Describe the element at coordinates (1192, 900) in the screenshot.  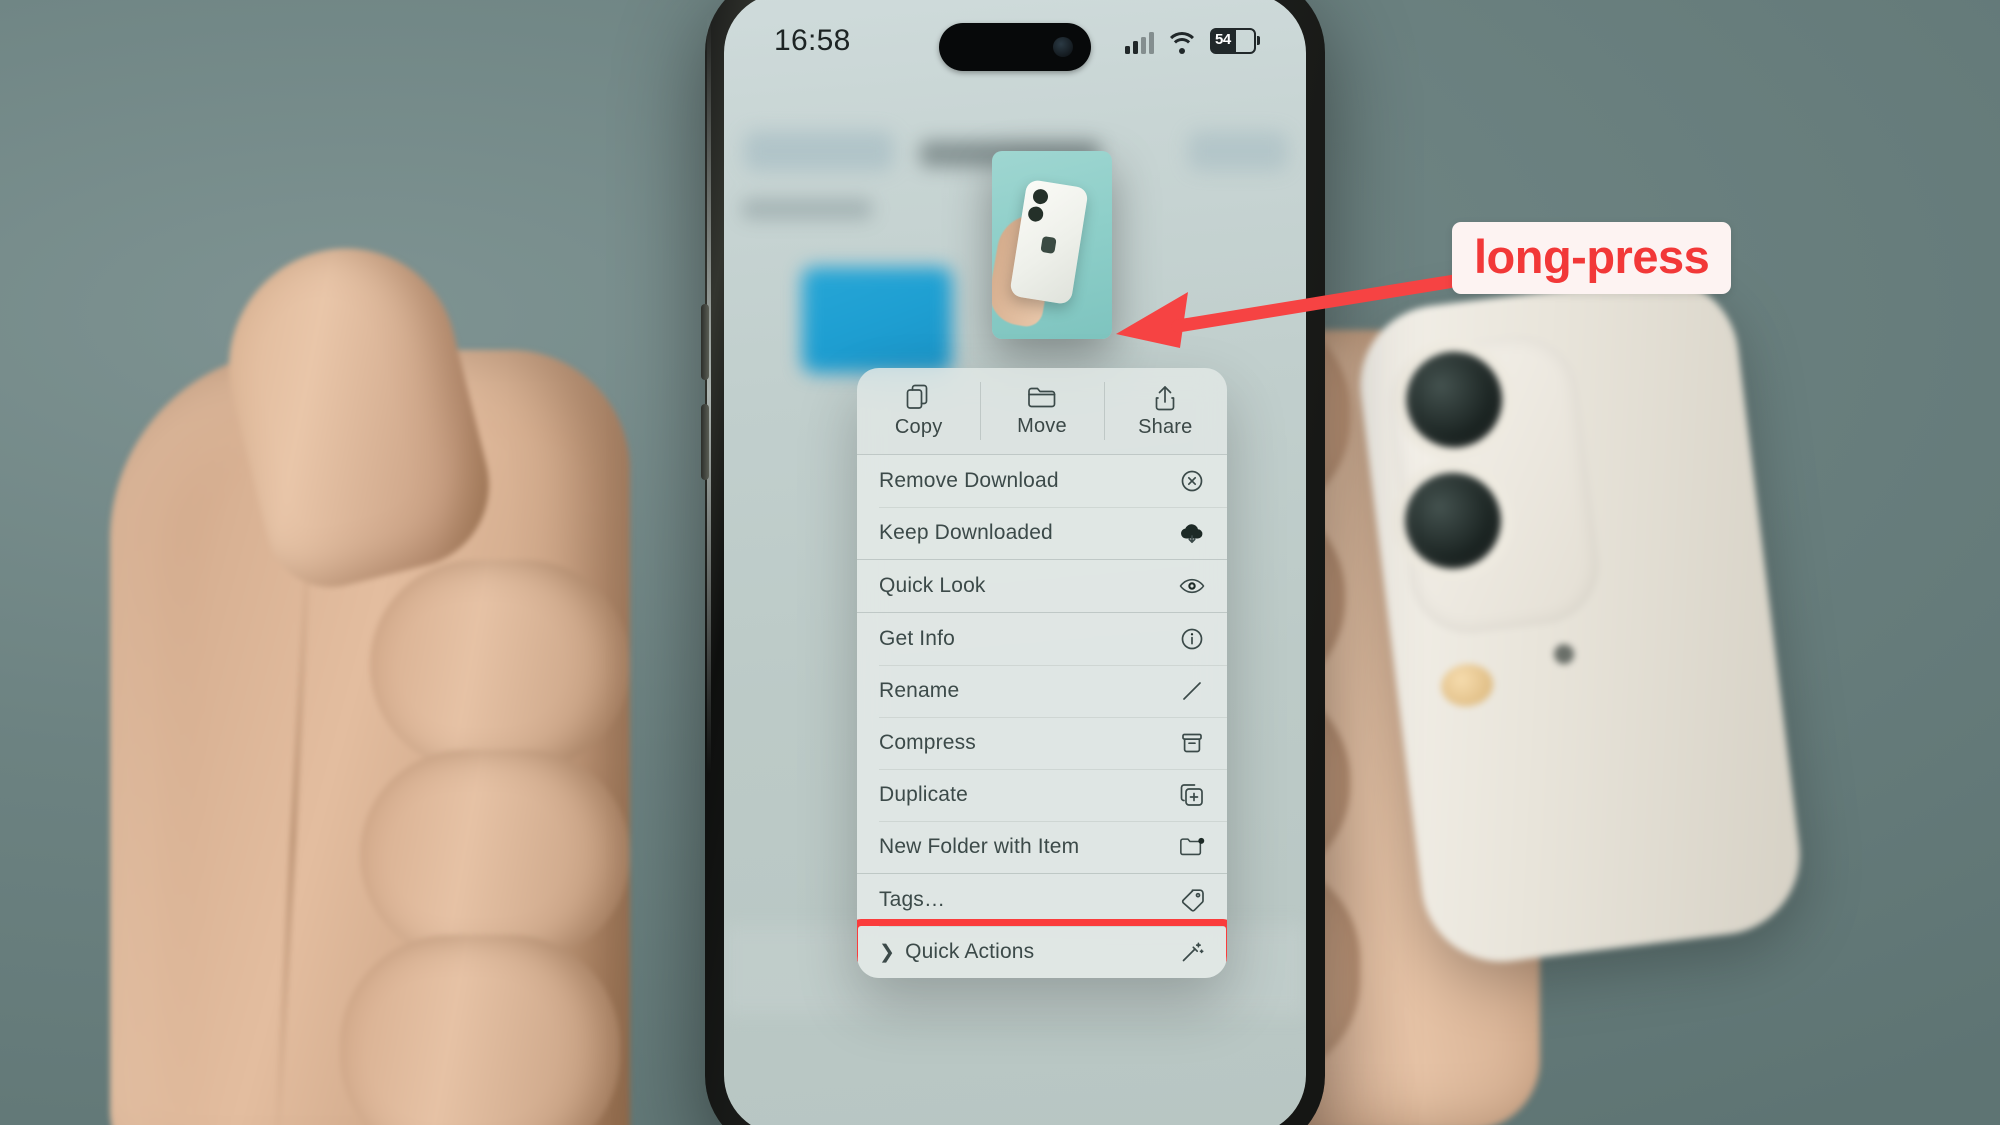
I see `tag-icon` at that location.